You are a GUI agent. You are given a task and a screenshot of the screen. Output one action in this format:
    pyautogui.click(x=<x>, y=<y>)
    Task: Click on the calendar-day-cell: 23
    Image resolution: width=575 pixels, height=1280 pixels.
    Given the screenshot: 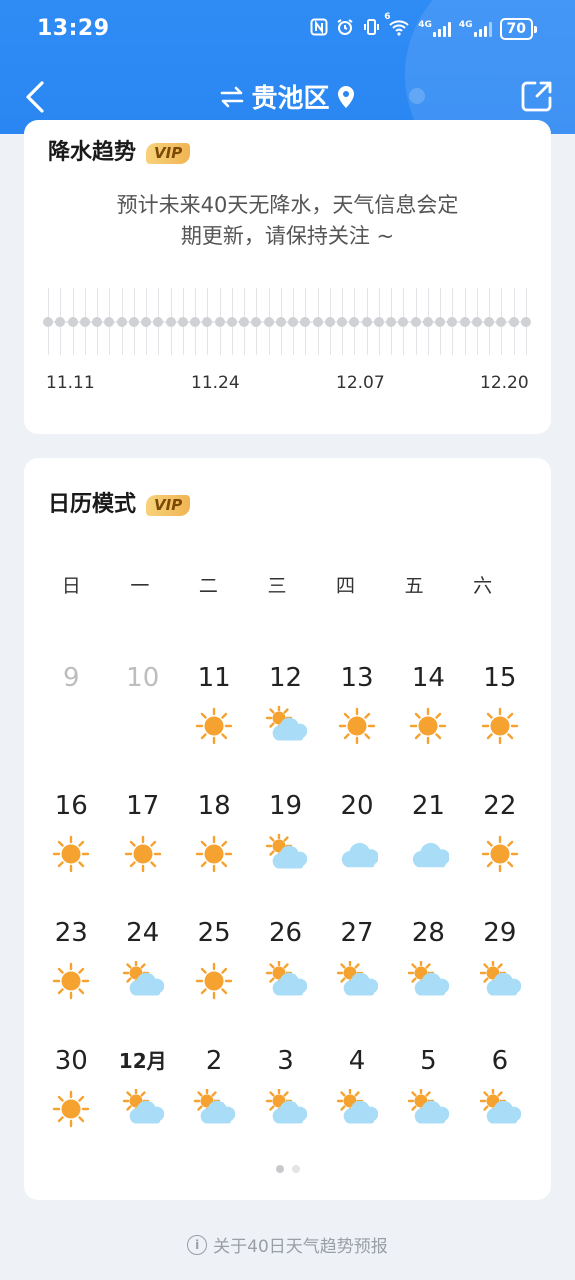 What is the action you would take?
    pyautogui.click(x=71, y=973)
    